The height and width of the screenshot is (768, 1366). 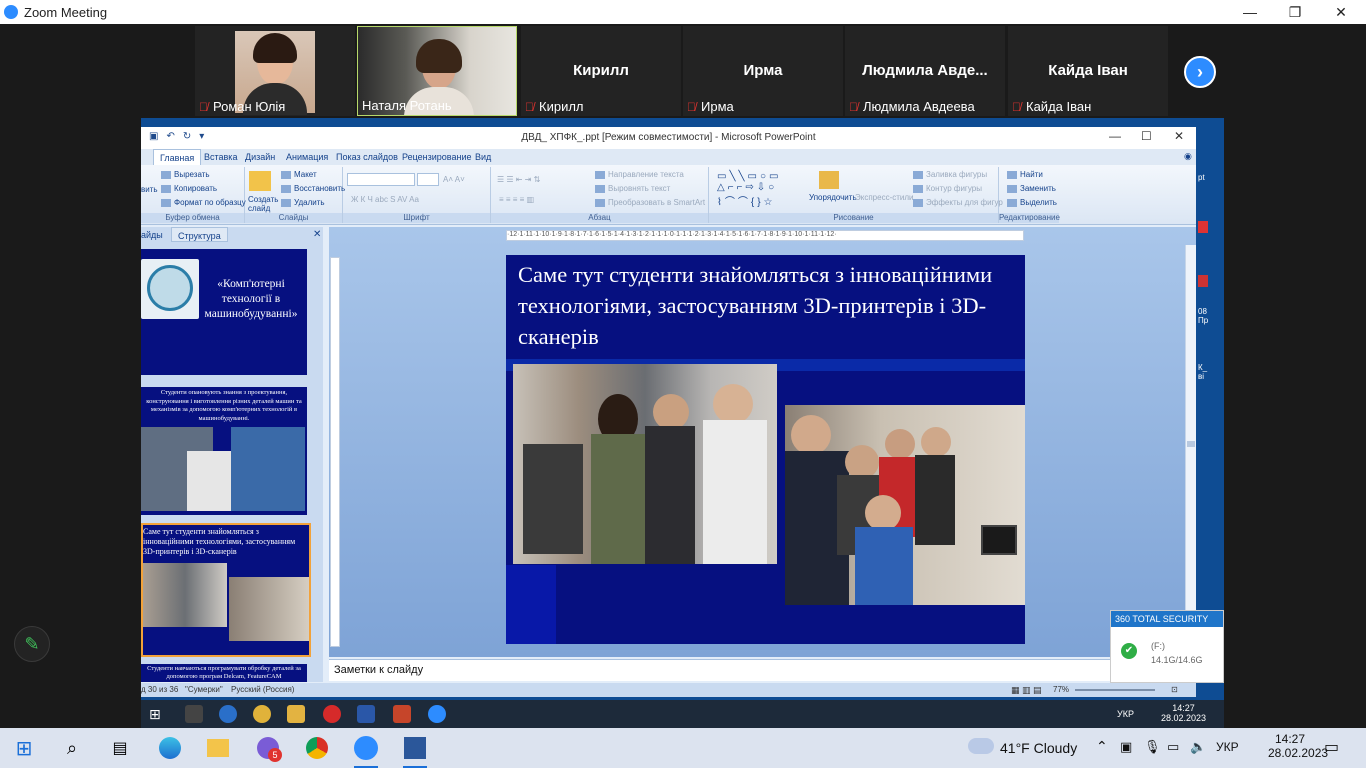 I want to click on participant-tile-active: Наталя Ротань, so click(x=437, y=71).